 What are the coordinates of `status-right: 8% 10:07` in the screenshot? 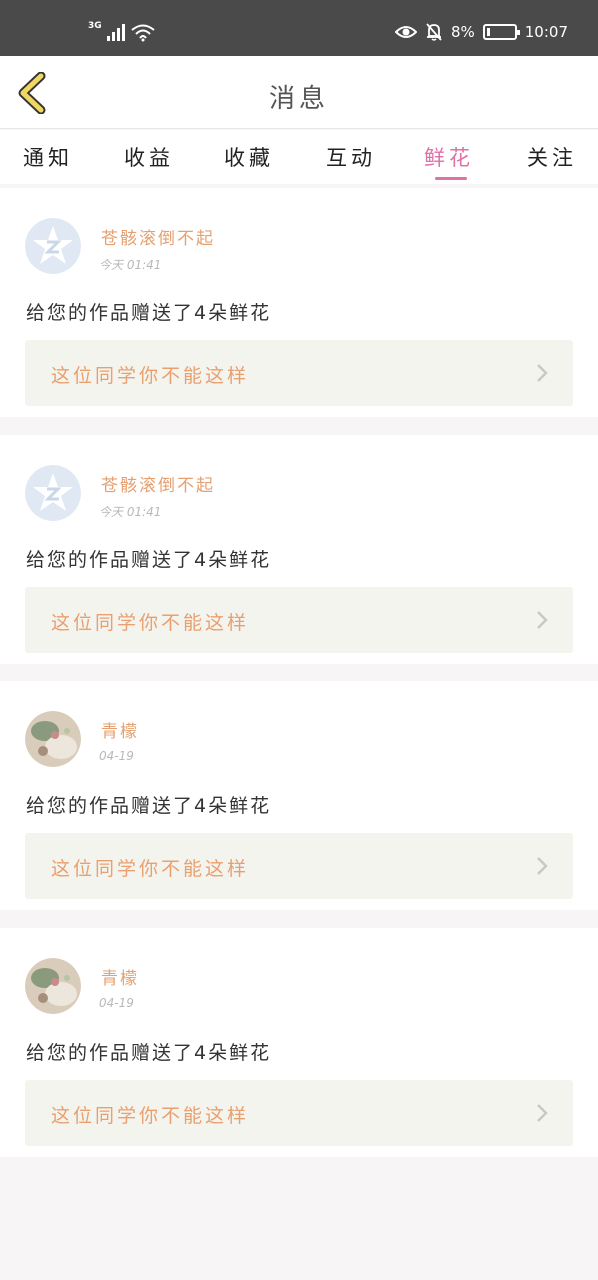 It's located at (481, 32).